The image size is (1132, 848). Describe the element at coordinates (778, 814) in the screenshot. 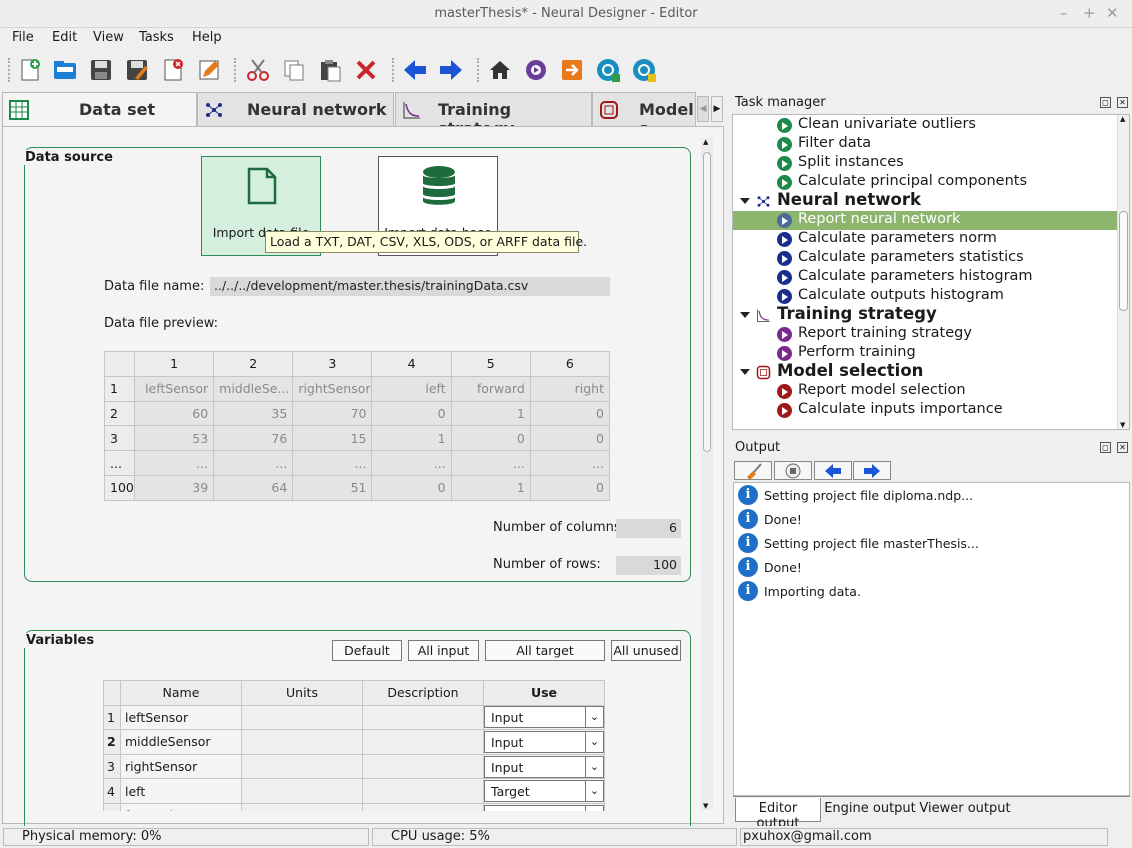

I see `tab-editor-output: Editor output` at that location.